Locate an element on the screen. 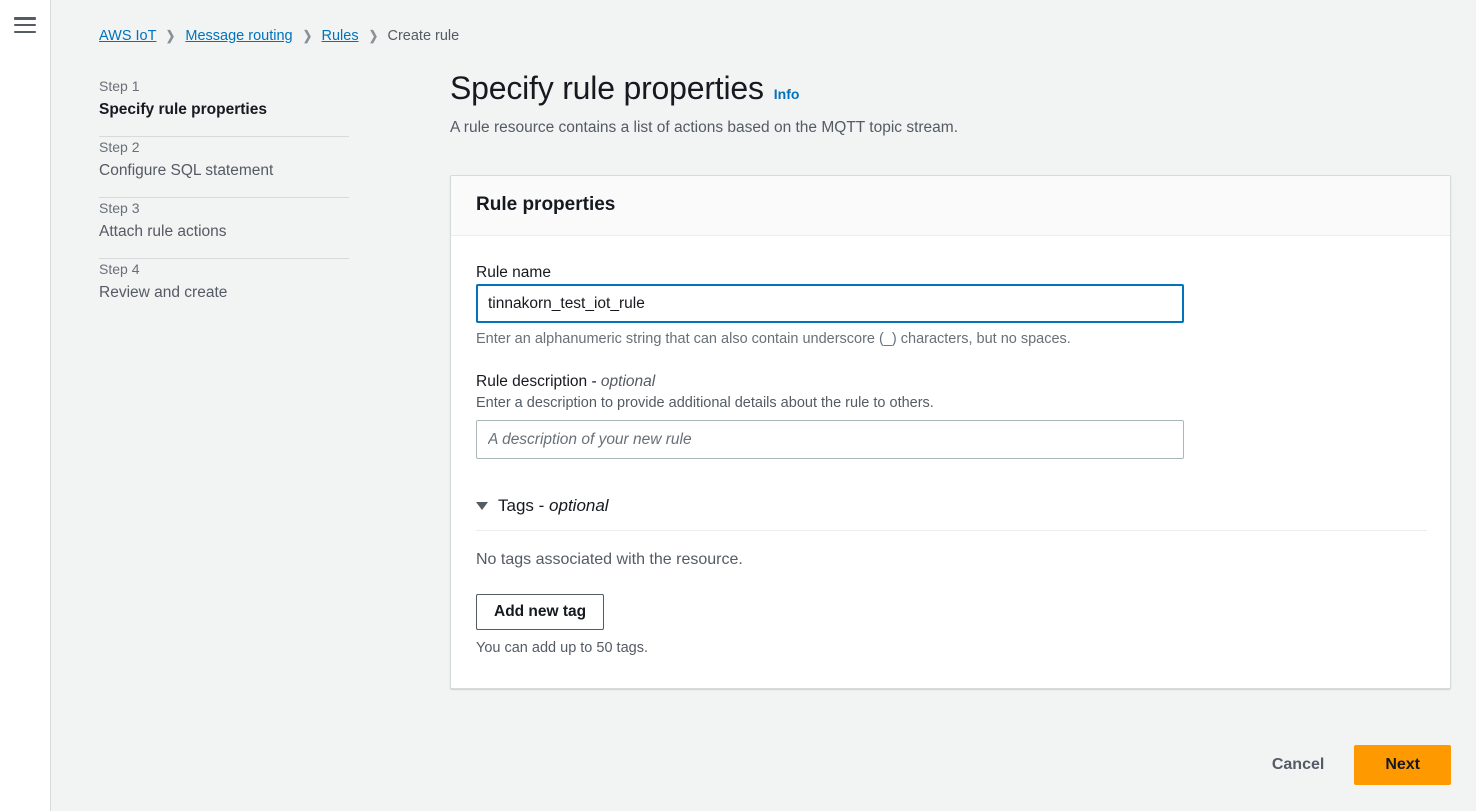  tags-divider is located at coordinates (951, 530).